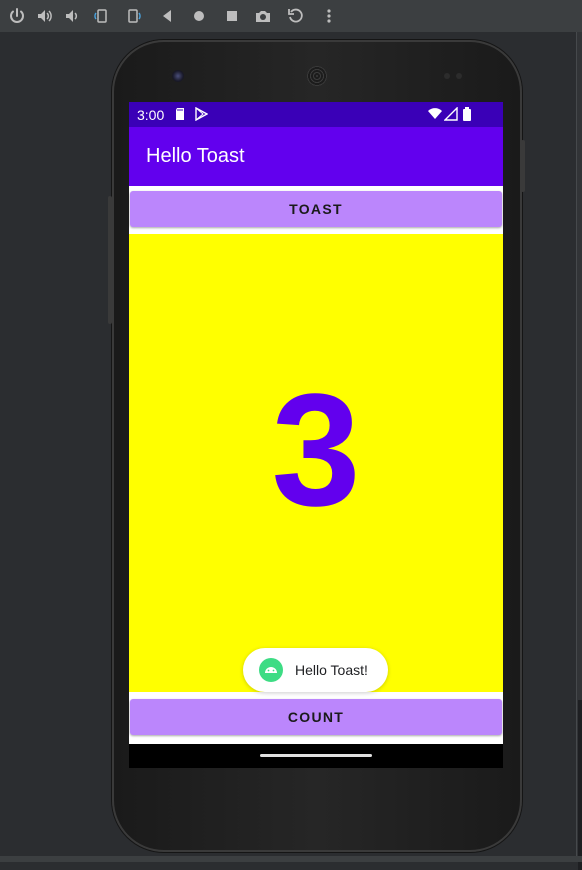 The image size is (582, 870). What do you see at coordinates (101, 16) in the screenshot?
I see `rotate-left-icon` at bounding box center [101, 16].